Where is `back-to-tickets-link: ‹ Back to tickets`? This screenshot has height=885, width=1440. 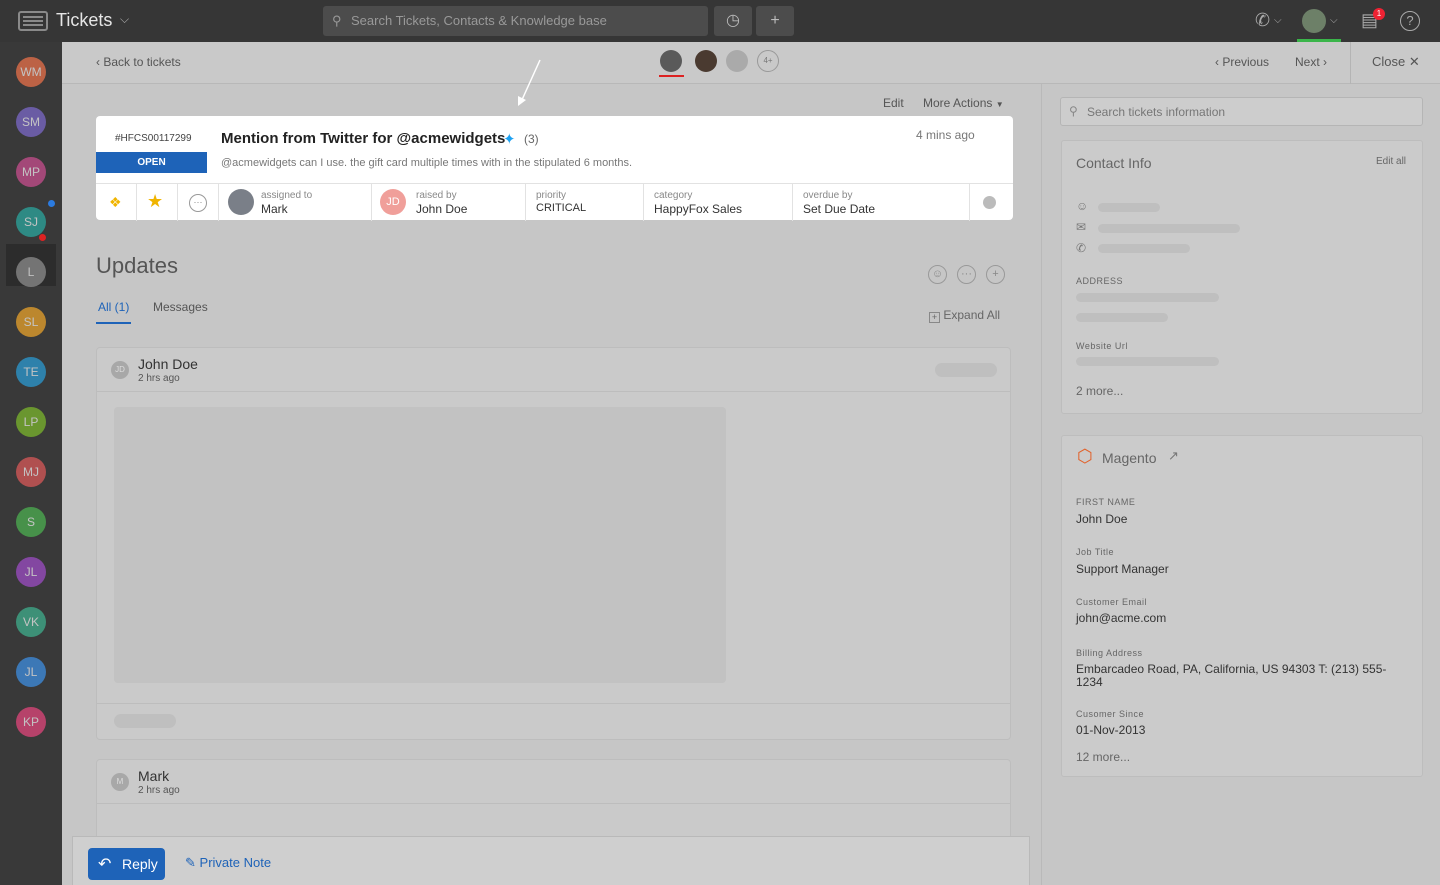
back-to-tickets-link: ‹ Back to tickets is located at coordinates (138, 62).